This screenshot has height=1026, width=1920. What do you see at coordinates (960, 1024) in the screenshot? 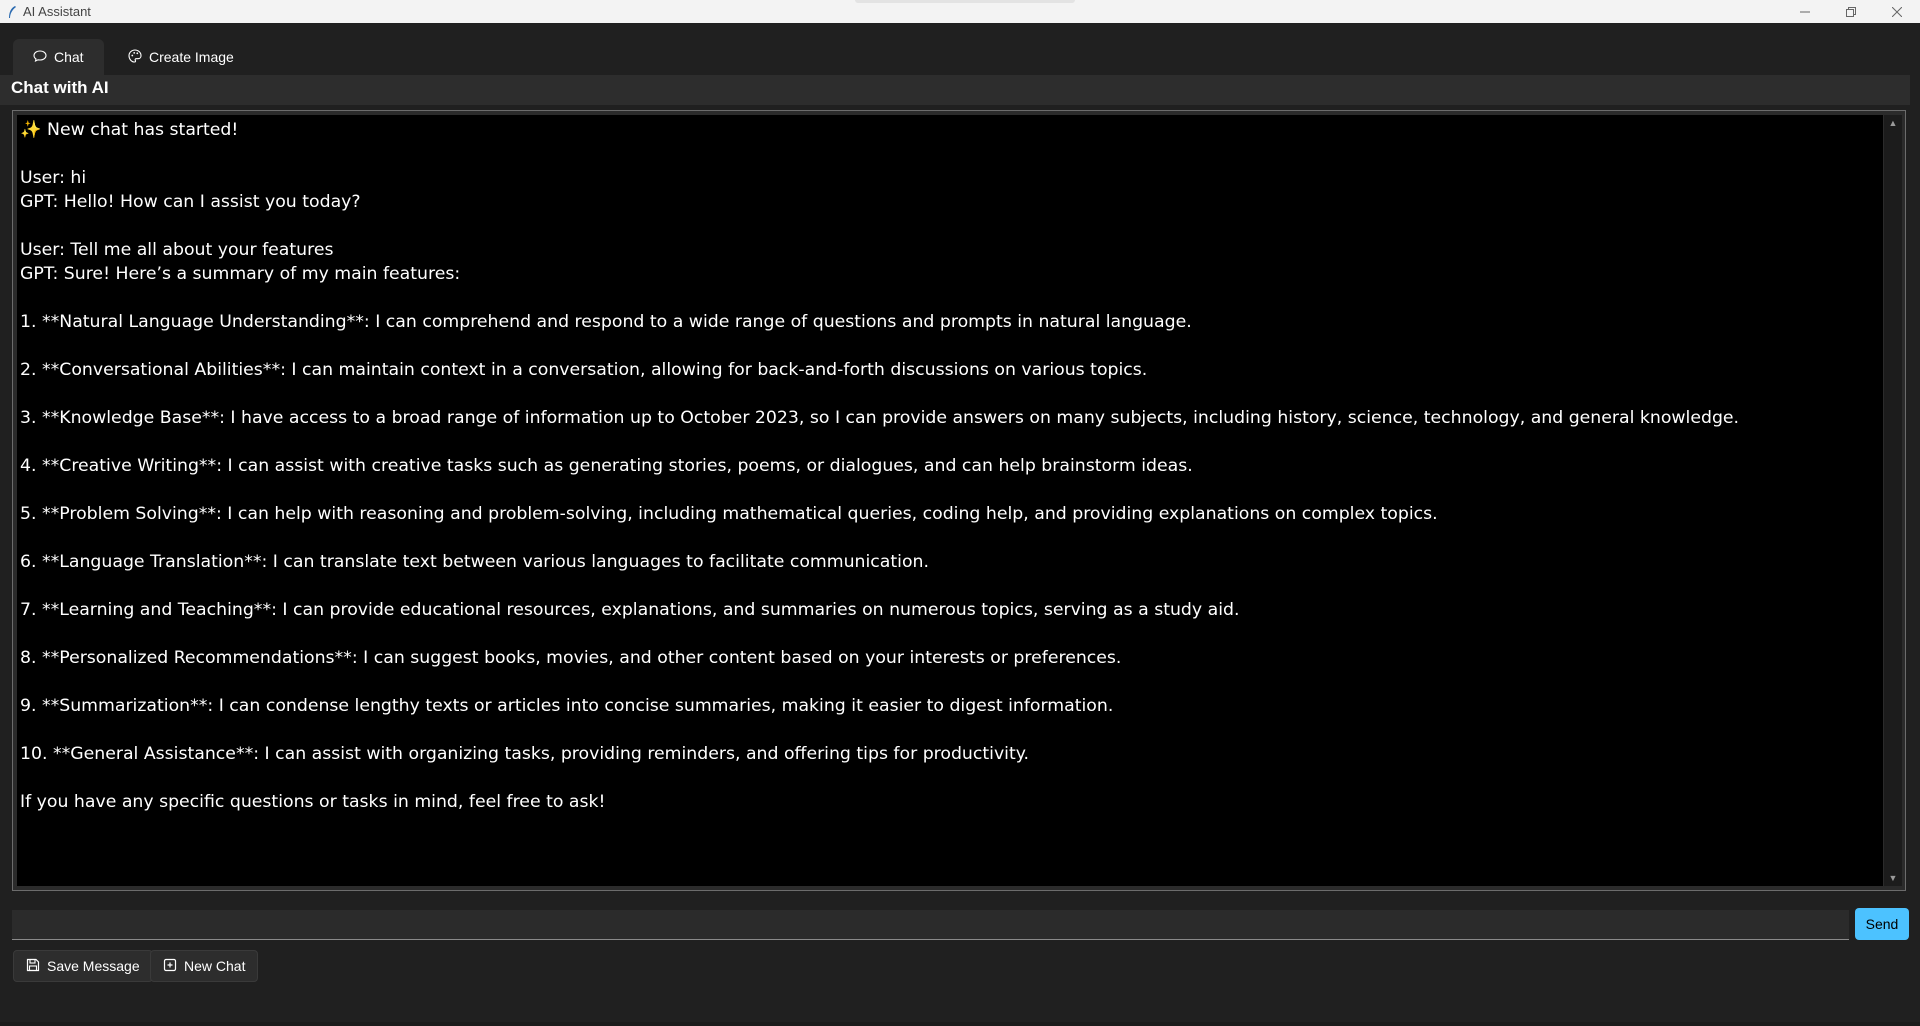
I see `window-bottom-edge` at bounding box center [960, 1024].